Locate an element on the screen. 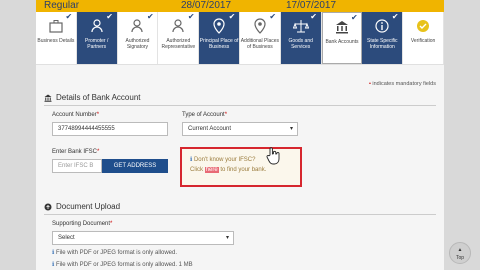 The height and width of the screenshot is (270, 480). tab-promoter-partners: ✔ Promoter / Partners is located at coordinates (97, 38).